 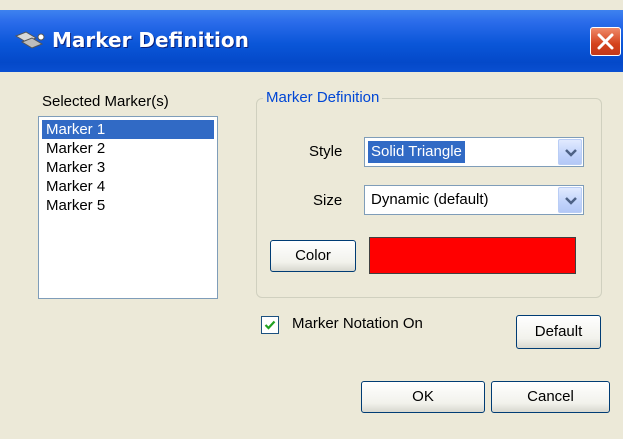 I want to click on size-dropdown-arrow, so click(x=570, y=200).